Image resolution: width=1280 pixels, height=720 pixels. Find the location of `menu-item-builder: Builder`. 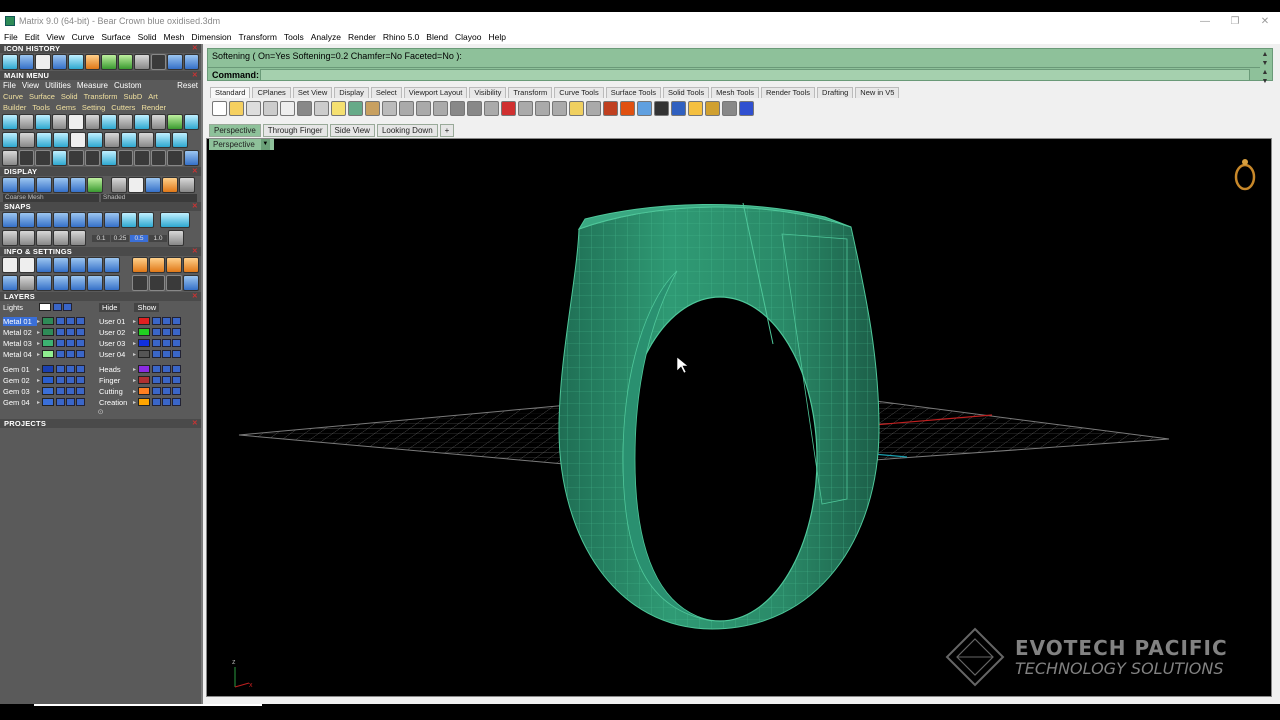

menu-item-builder: Builder is located at coordinates (14, 107).